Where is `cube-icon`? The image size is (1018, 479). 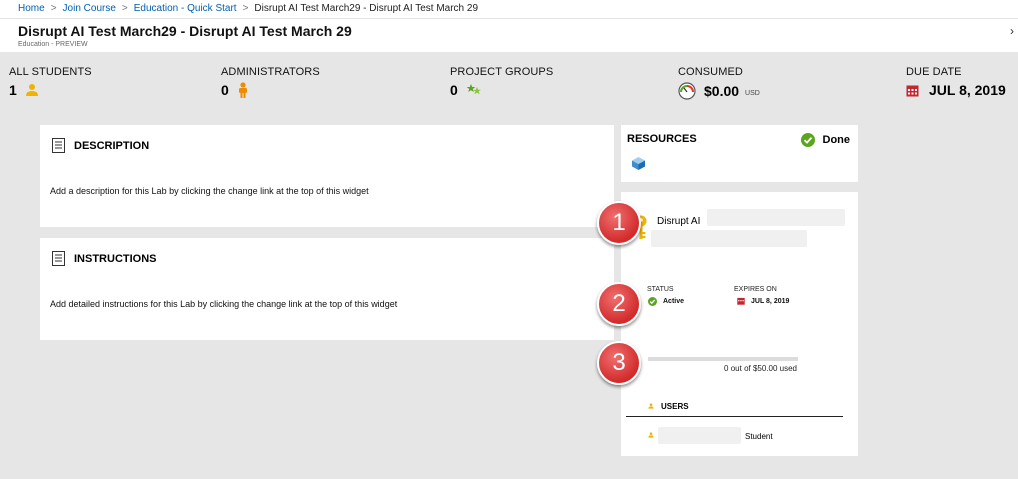
cube-icon is located at coordinates (638, 163).